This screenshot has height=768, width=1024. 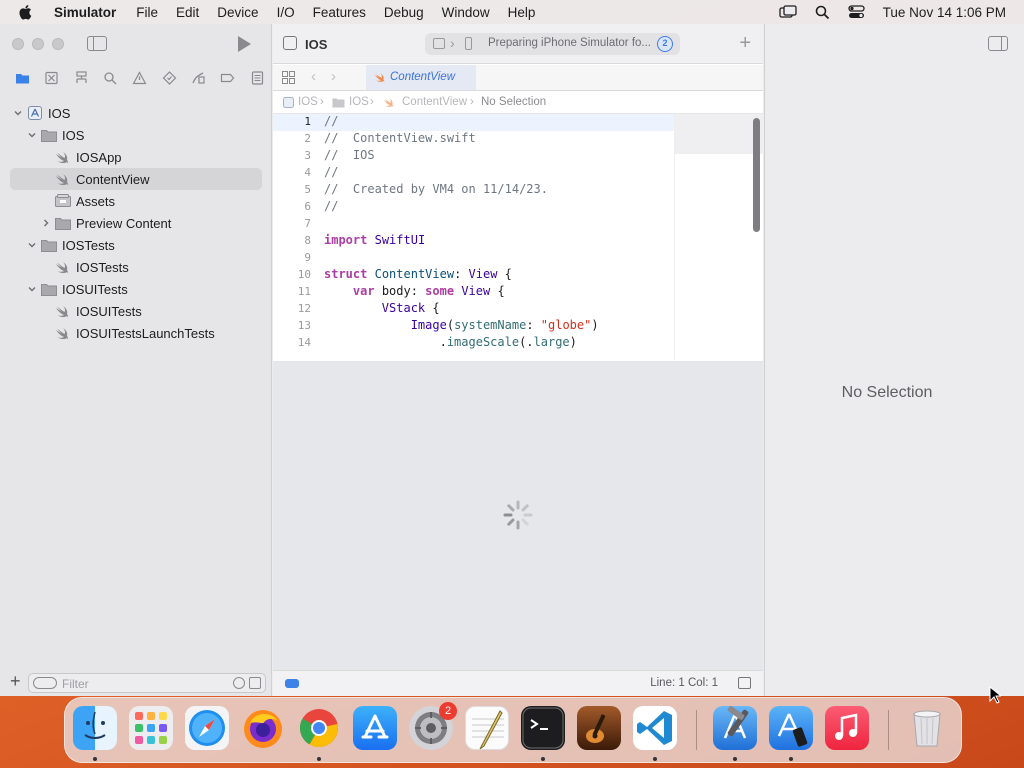 What do you see at coordinates (333, 76) in the screenshot?
I see `navigate-forward-icon: ›` at bounding box center [333, 76].